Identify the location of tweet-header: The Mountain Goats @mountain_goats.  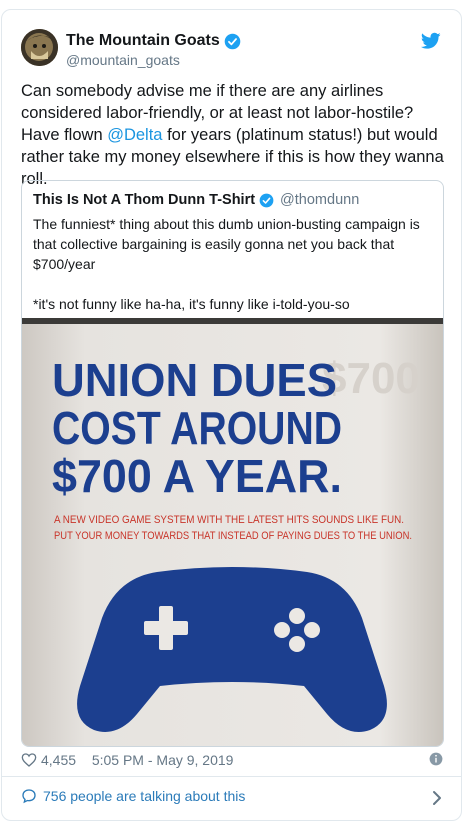
(231, 50).